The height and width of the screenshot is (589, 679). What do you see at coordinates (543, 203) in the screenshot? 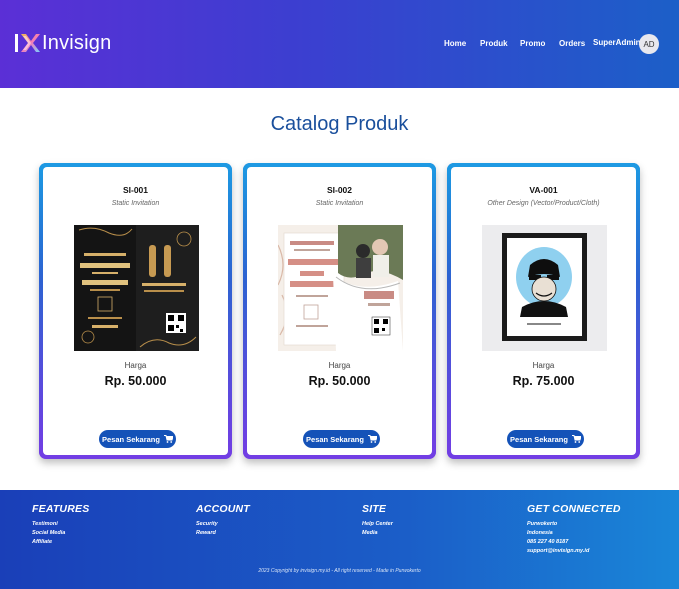
I see `product-type: Other Design (Vector/Product/Cloth)` at bounding box center [543, 203].